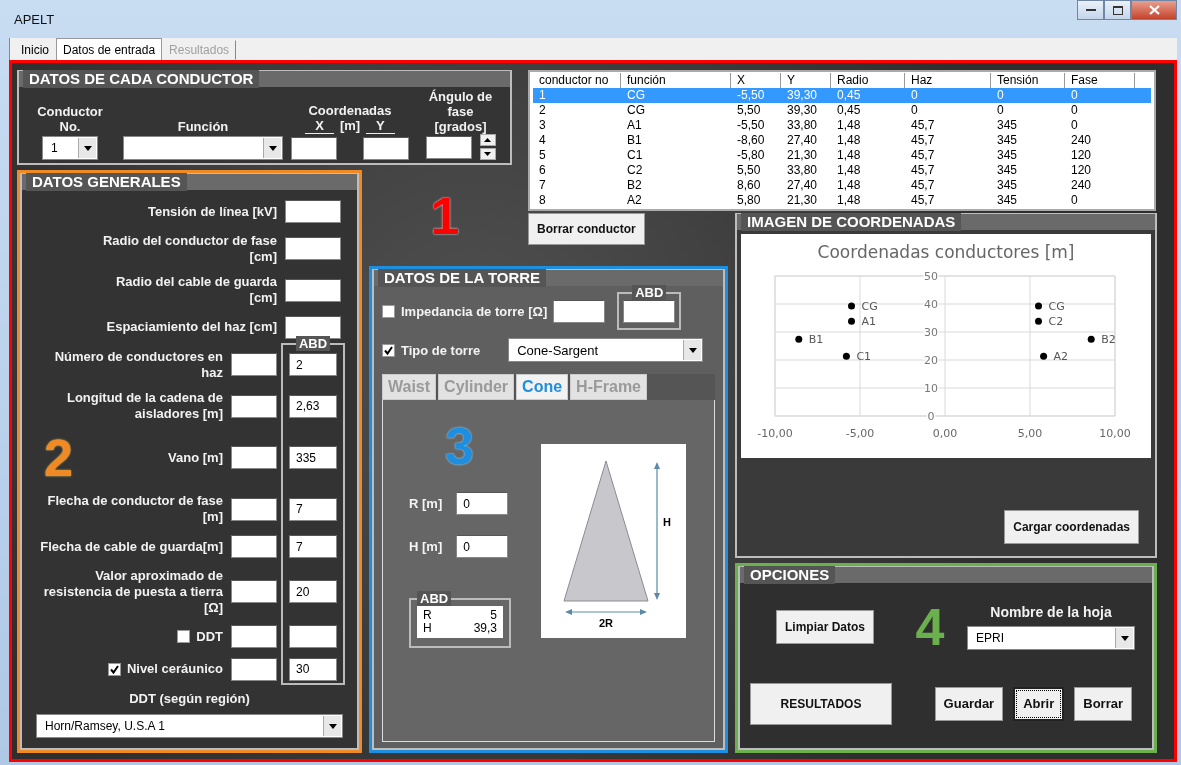  I want to click on parameter-name: H, so click(427, 628).